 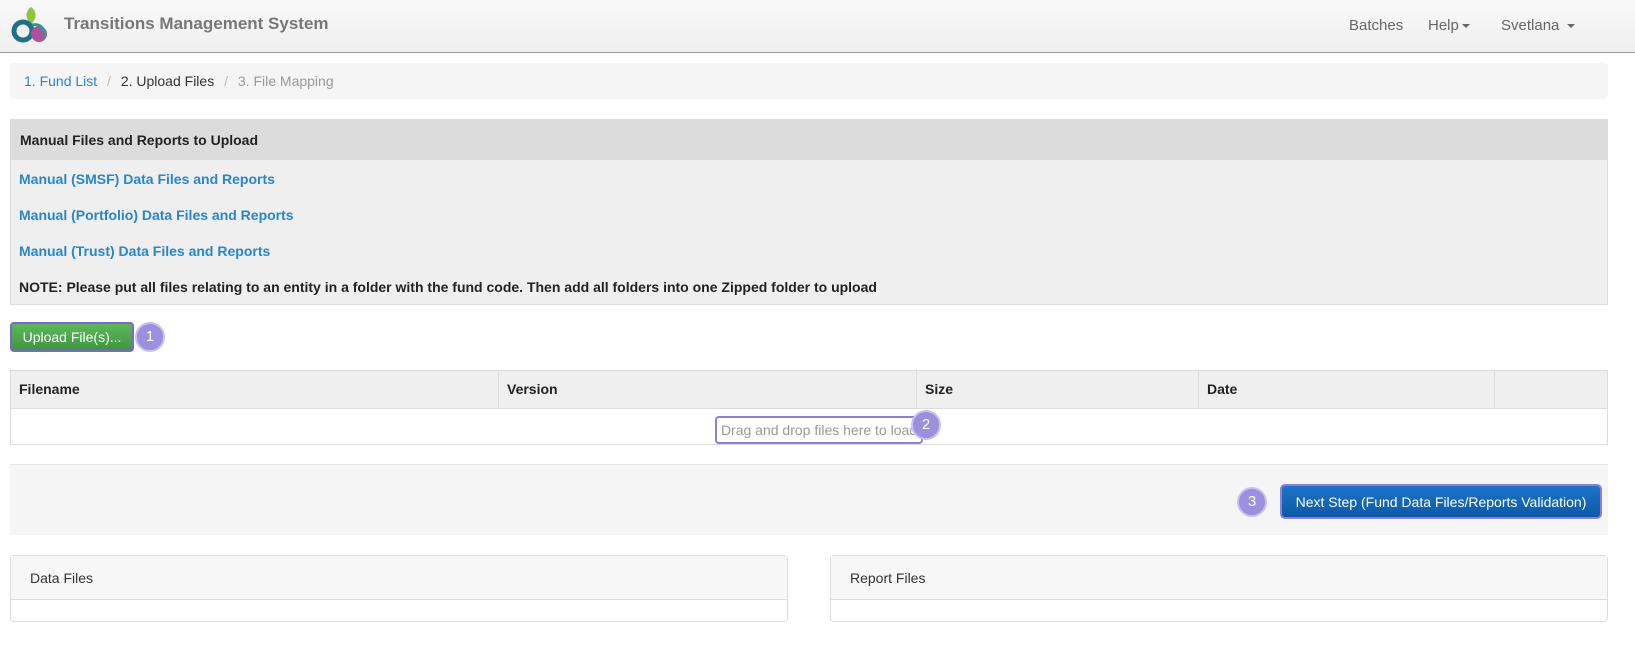 What do you see at coordinates (819, 430) in the screenshot?
I see `file-dropzone: Drag and drop files here to load` at bounding box center [819, 430].